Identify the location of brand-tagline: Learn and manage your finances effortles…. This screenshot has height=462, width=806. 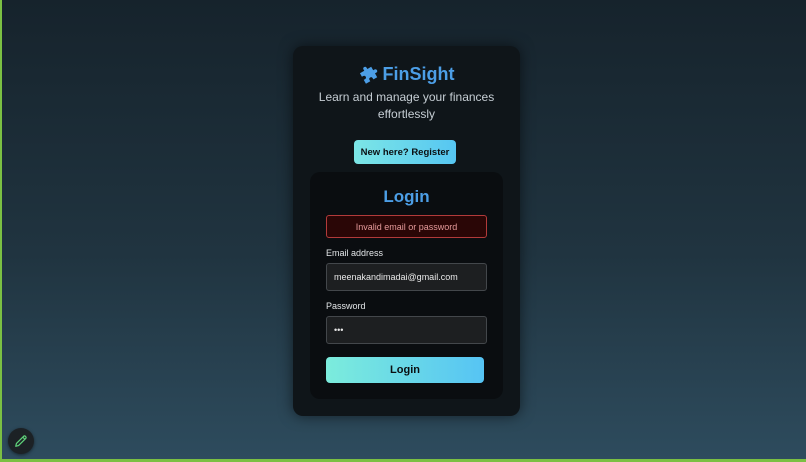
(406, 105).